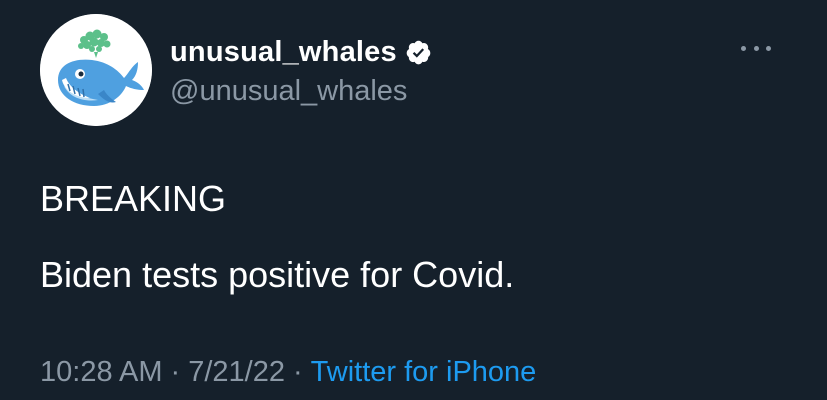 The height and width of the screenshot is (400, 827). I want to click on more-options-icon, so click(756, 48).